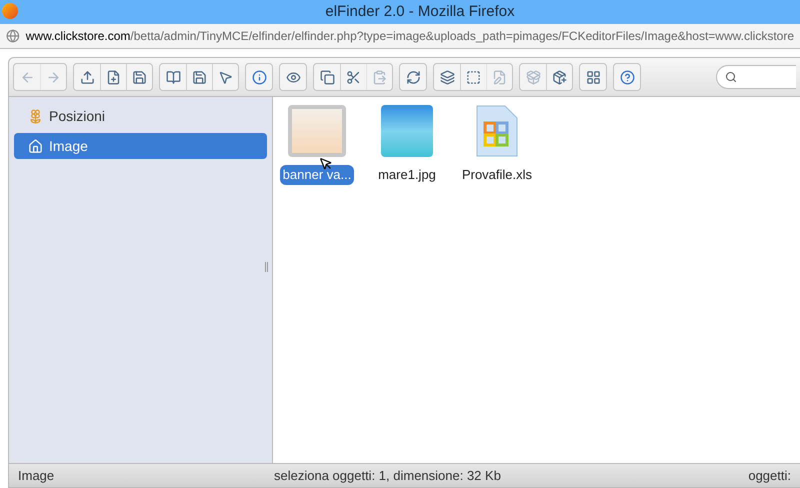 The height and width of the screenshot is (488, 800). Describe the element at coordinates (326, 164) in the screenshot. I see `mouse-cursor-icon` at that location.